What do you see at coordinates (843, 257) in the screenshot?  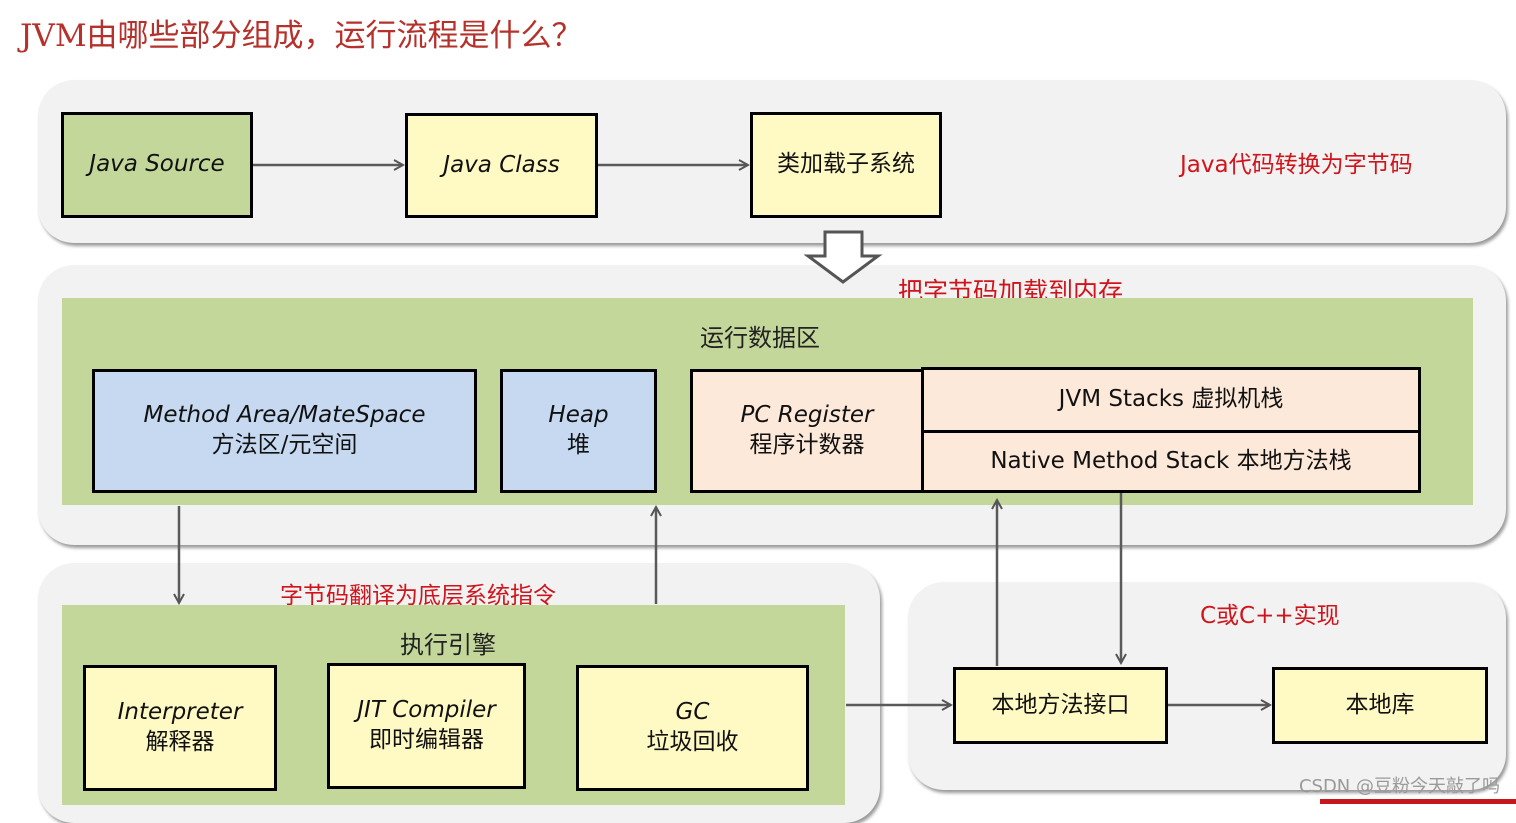 I see `hollow-down-arrow-icon` at bounding box center [843, 257].